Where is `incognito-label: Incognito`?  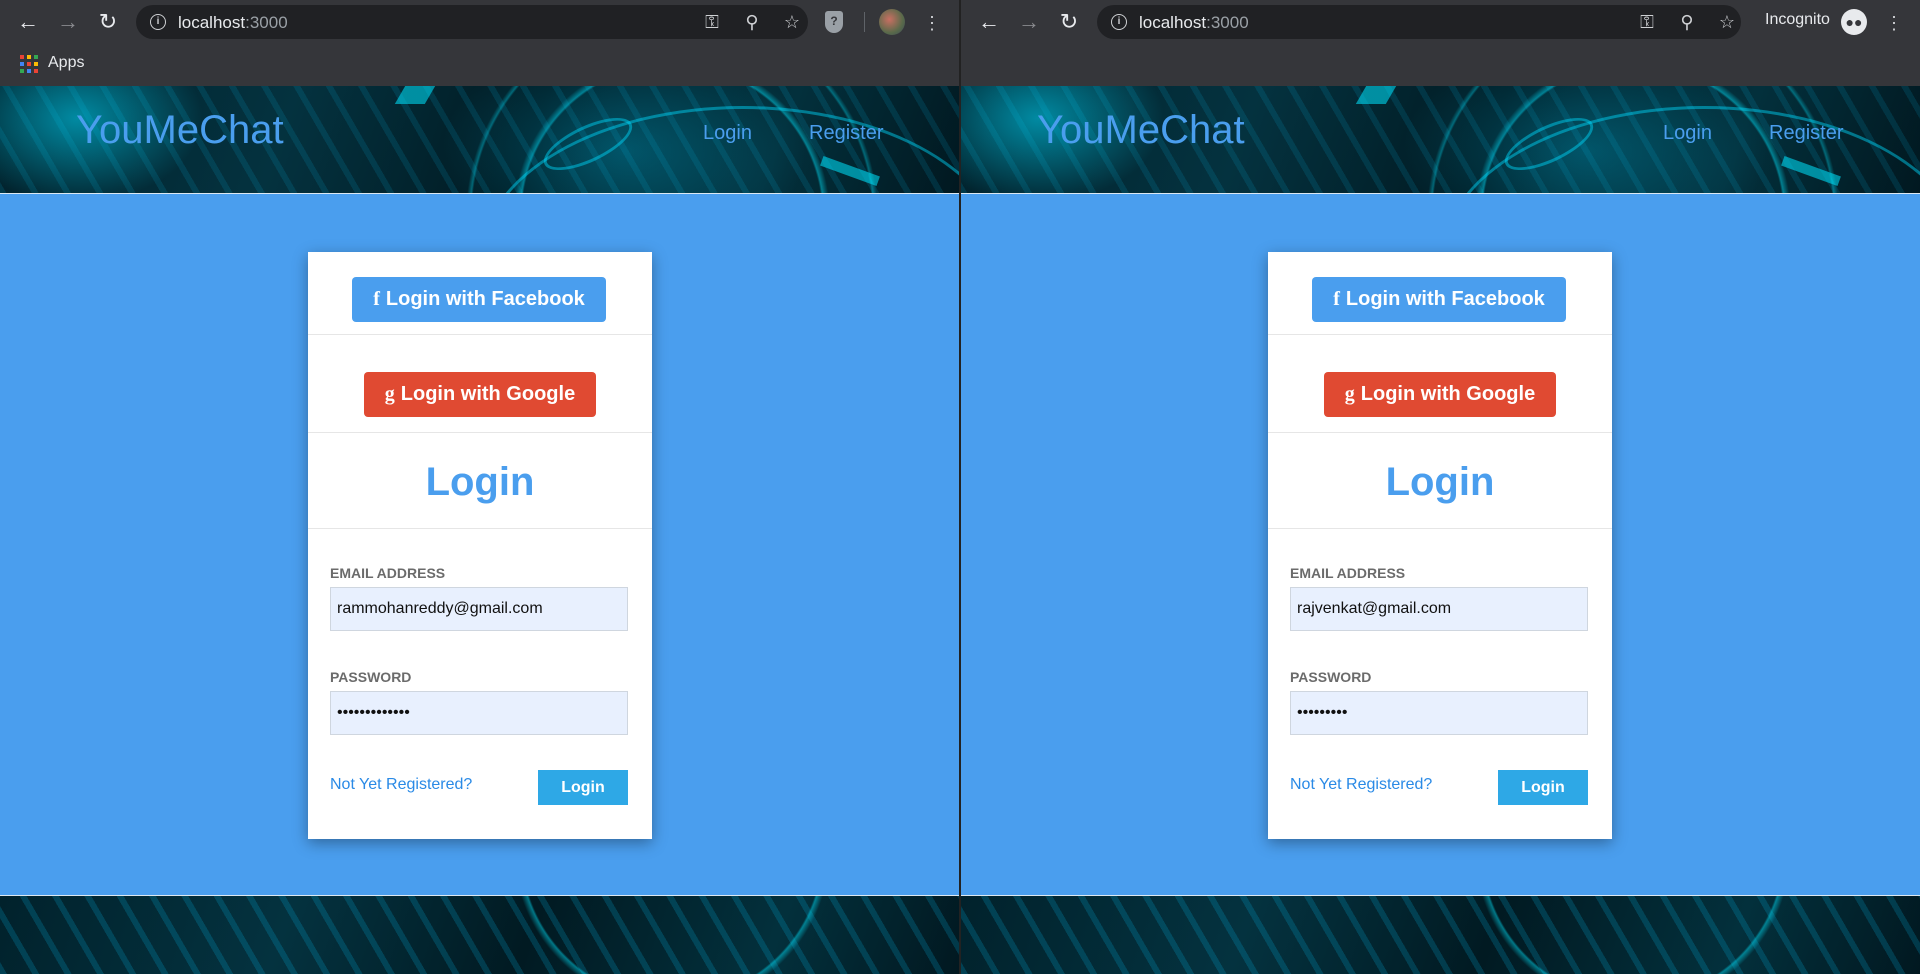 incognito-label: Incognito is located at coordinates (1797, 19).